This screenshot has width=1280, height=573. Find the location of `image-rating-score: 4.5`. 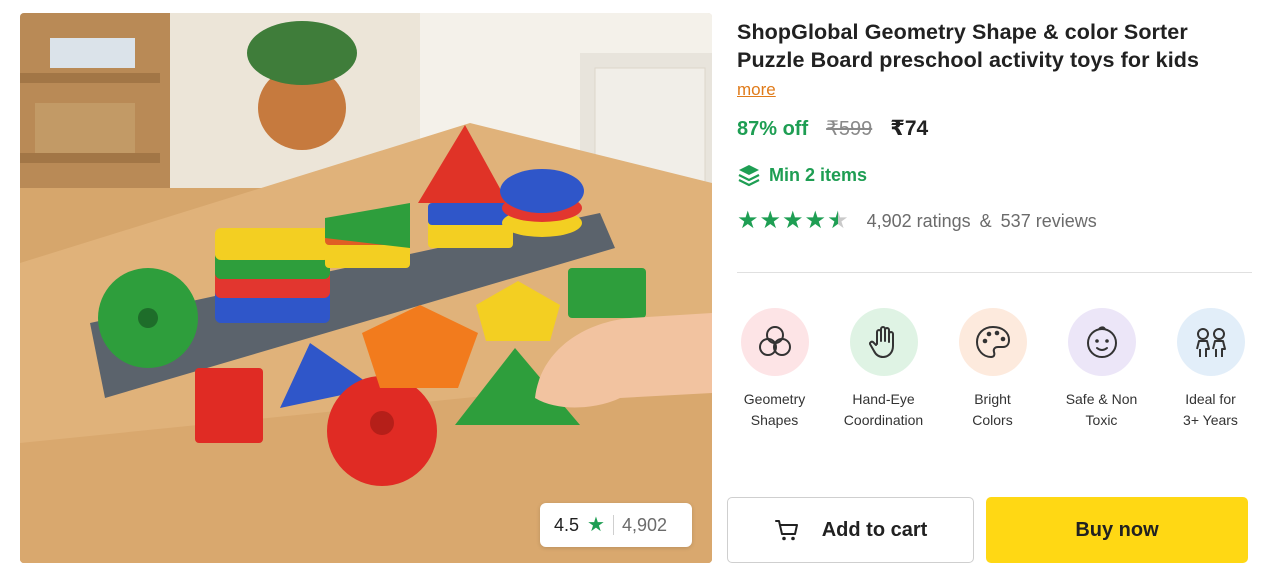

image-rating-score: 4.5 is located at coordinates (567, 524).